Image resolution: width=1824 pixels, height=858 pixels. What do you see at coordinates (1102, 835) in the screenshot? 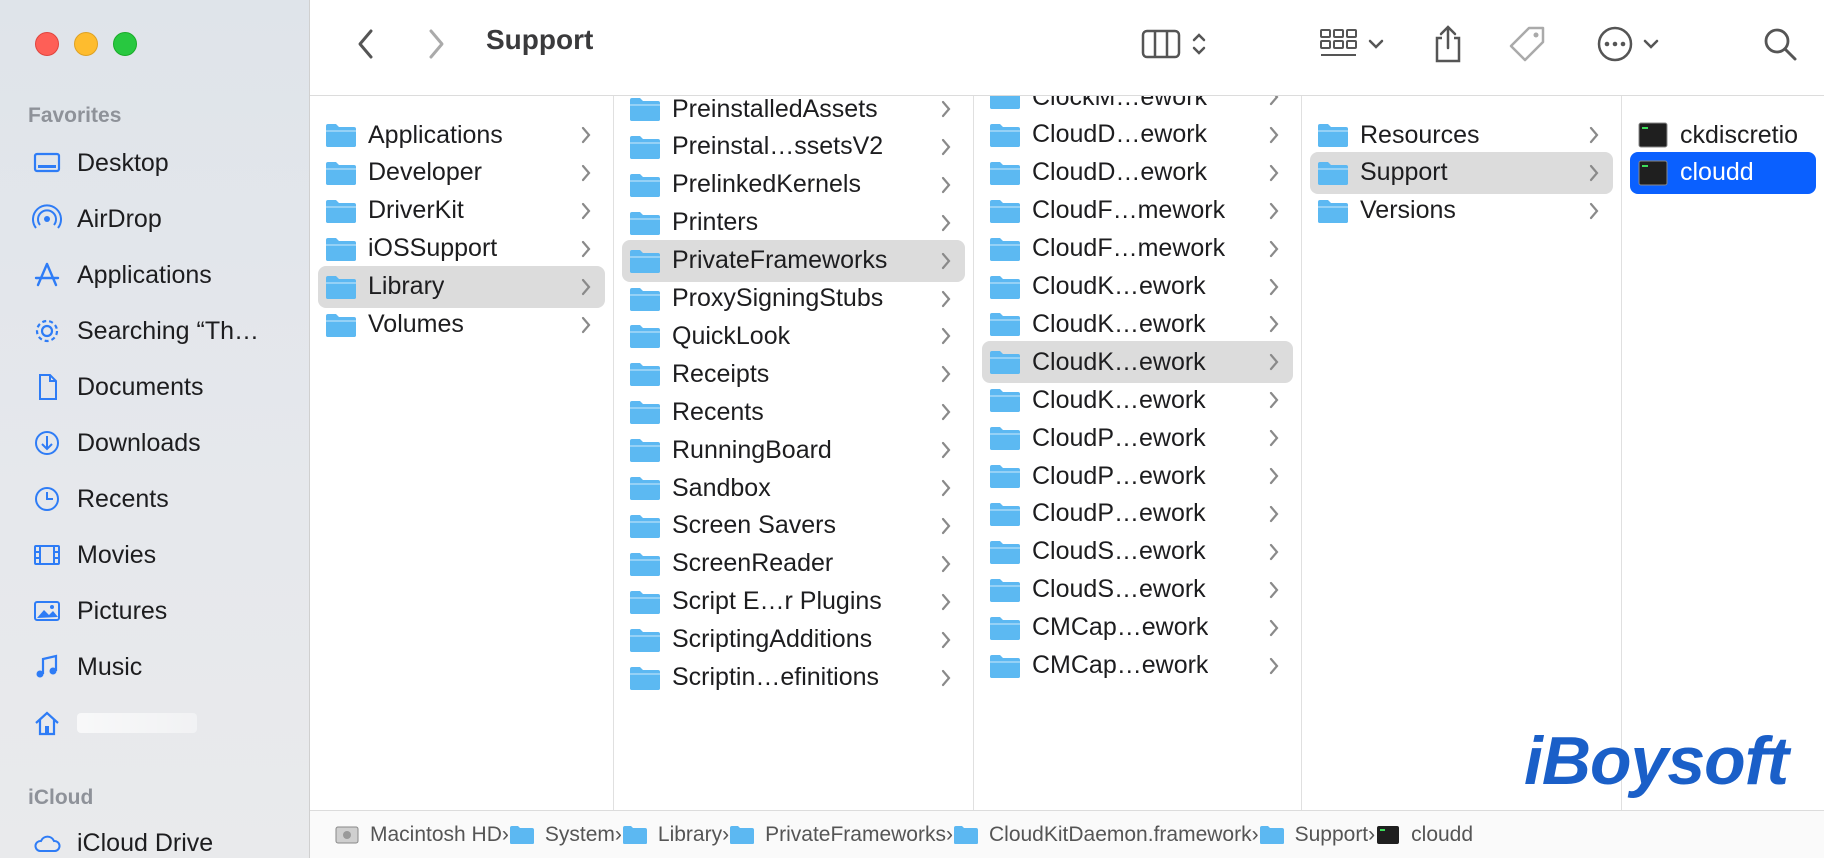
I see `breadcrumb-item: CloudKitDaemon.framework` at bounding box center [1102, 835].